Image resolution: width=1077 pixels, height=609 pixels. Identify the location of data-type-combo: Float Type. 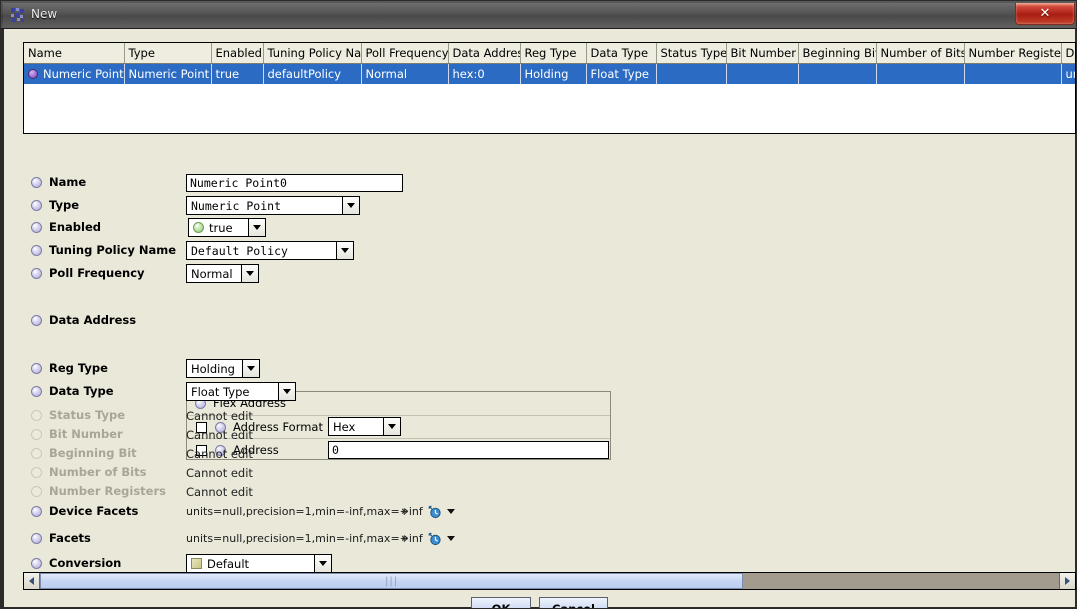
(241, 391).